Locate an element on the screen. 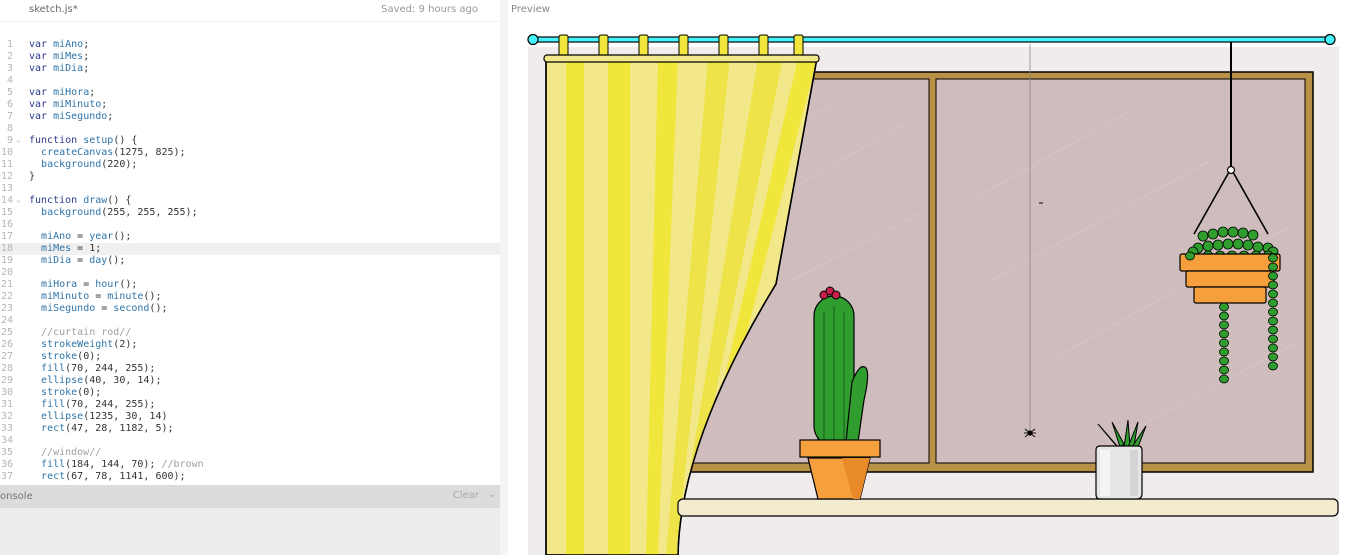 The width and height of the screenshot is (1351, 555). code-text: function draw() { is located at coordinates (80, 200).